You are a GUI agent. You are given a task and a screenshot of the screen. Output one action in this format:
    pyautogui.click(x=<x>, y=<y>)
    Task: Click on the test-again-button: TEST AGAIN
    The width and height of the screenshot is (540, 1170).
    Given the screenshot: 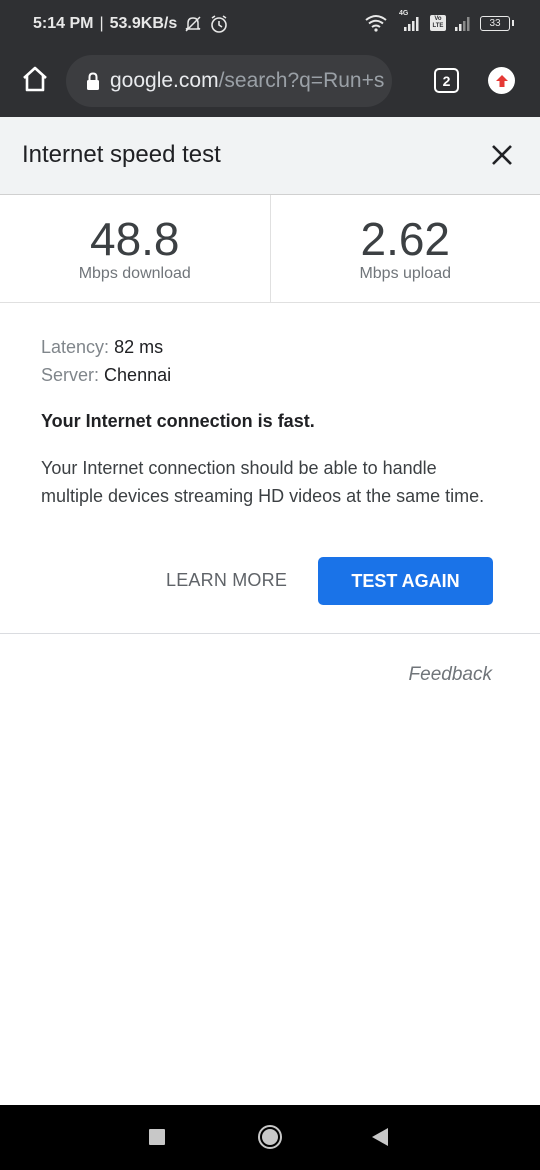 What is the action you would take?
    pyautogui.click(x=405, y=581)
    